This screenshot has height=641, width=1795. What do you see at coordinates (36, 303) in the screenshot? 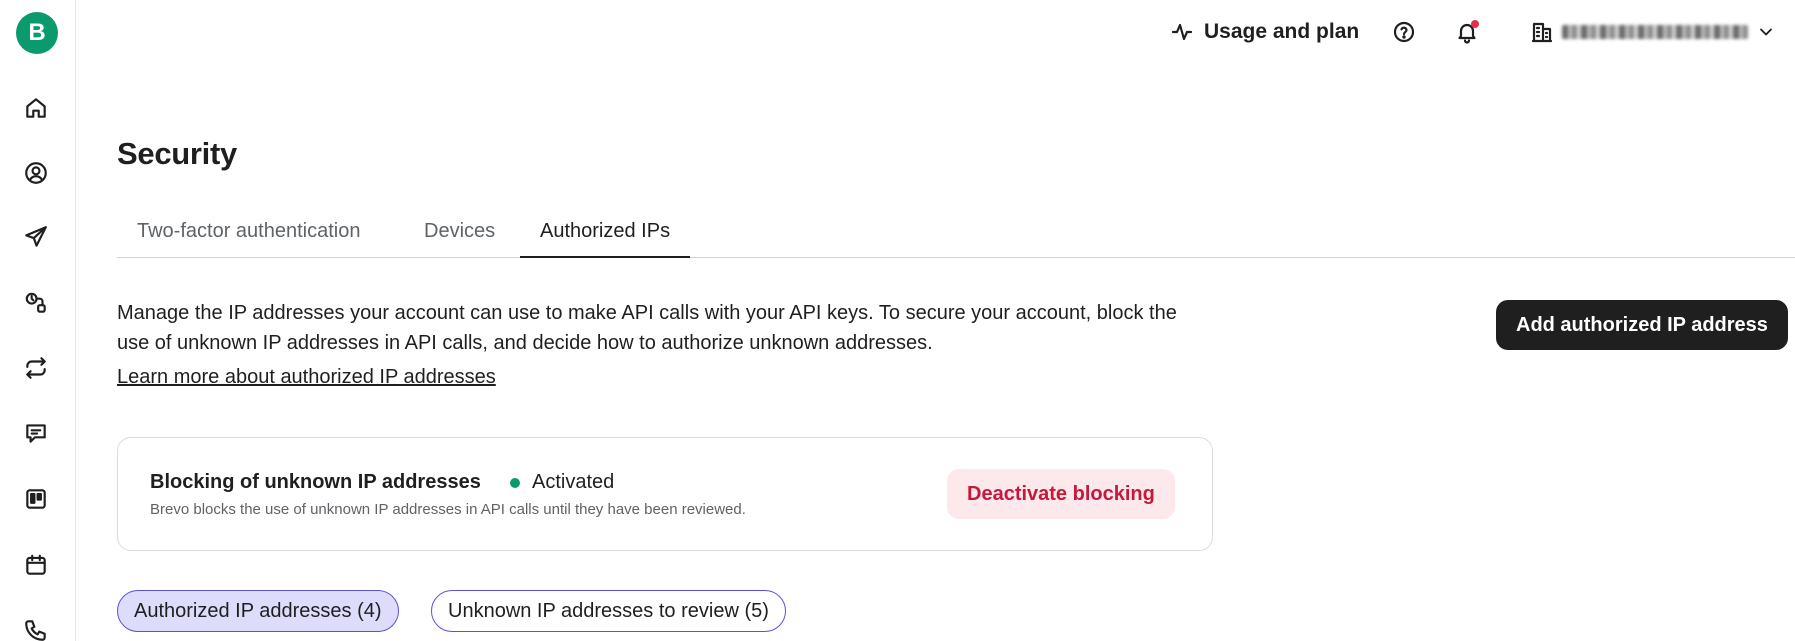
I see `automations-icon` at bounding box center [36, 303].